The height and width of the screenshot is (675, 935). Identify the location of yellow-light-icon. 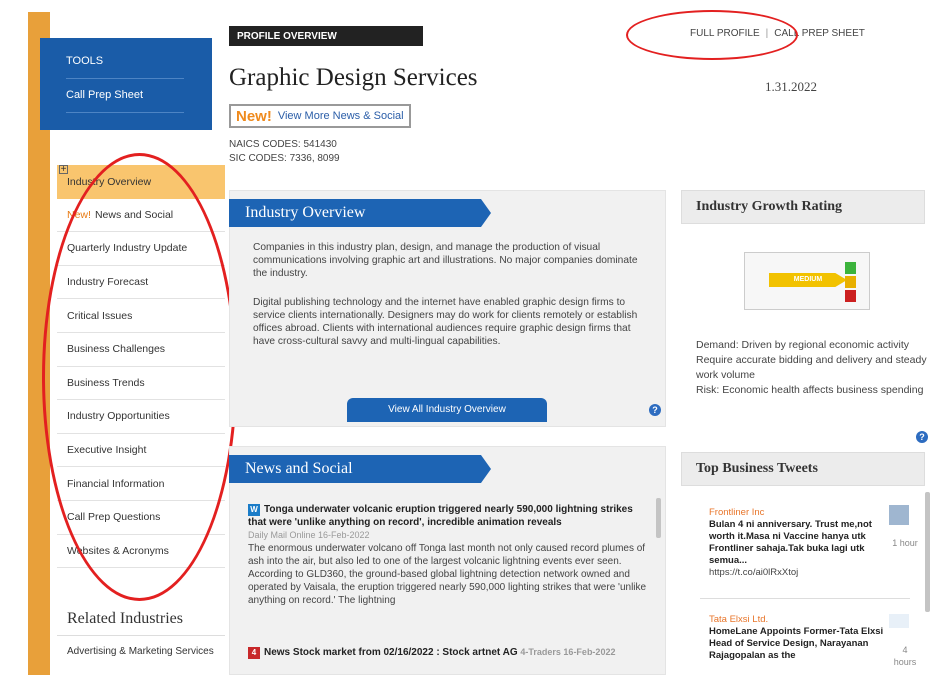
(850, 282).